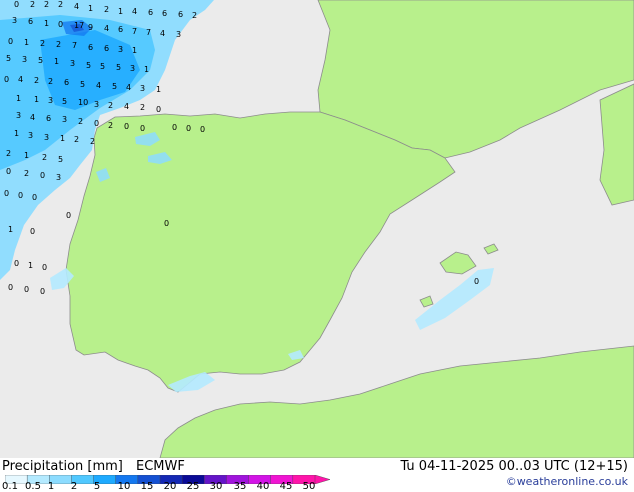 This screenshot has width=634, height=492. Describe the element at coordinates (514, 466) in the screenshot. I see `valid-time: Tu 04-11-2025 00..03 UTC (12+15)` at that location.